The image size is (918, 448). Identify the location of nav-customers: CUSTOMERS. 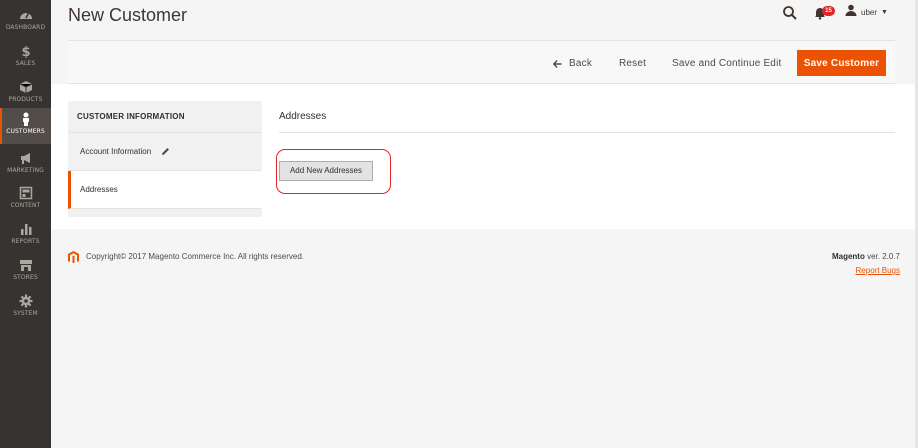
(25, 126).